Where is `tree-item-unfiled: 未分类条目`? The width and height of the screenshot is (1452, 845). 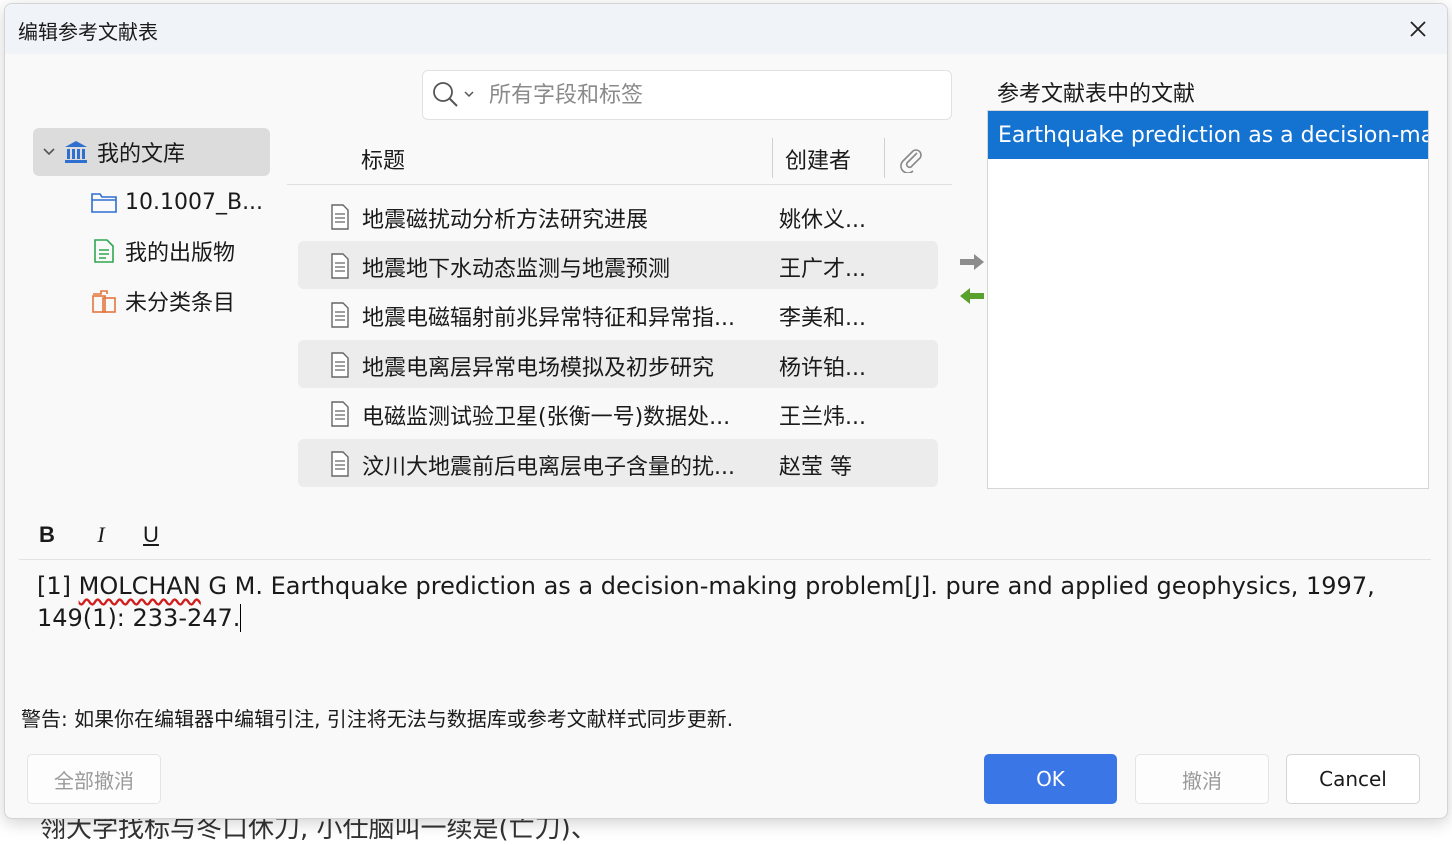 tree-item-unfiled: 未分类条目 is located at coordinates (162, 301).